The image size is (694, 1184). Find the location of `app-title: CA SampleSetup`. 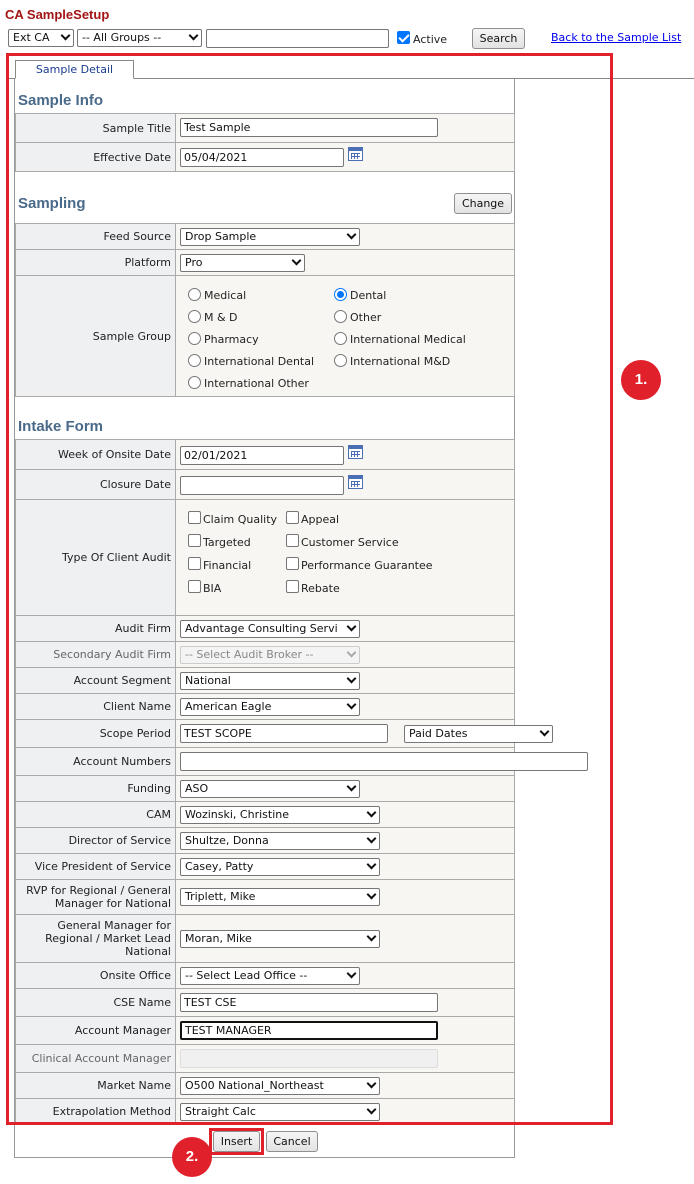

app-title: CA SampleSetup is located at coordinates (57, 14).